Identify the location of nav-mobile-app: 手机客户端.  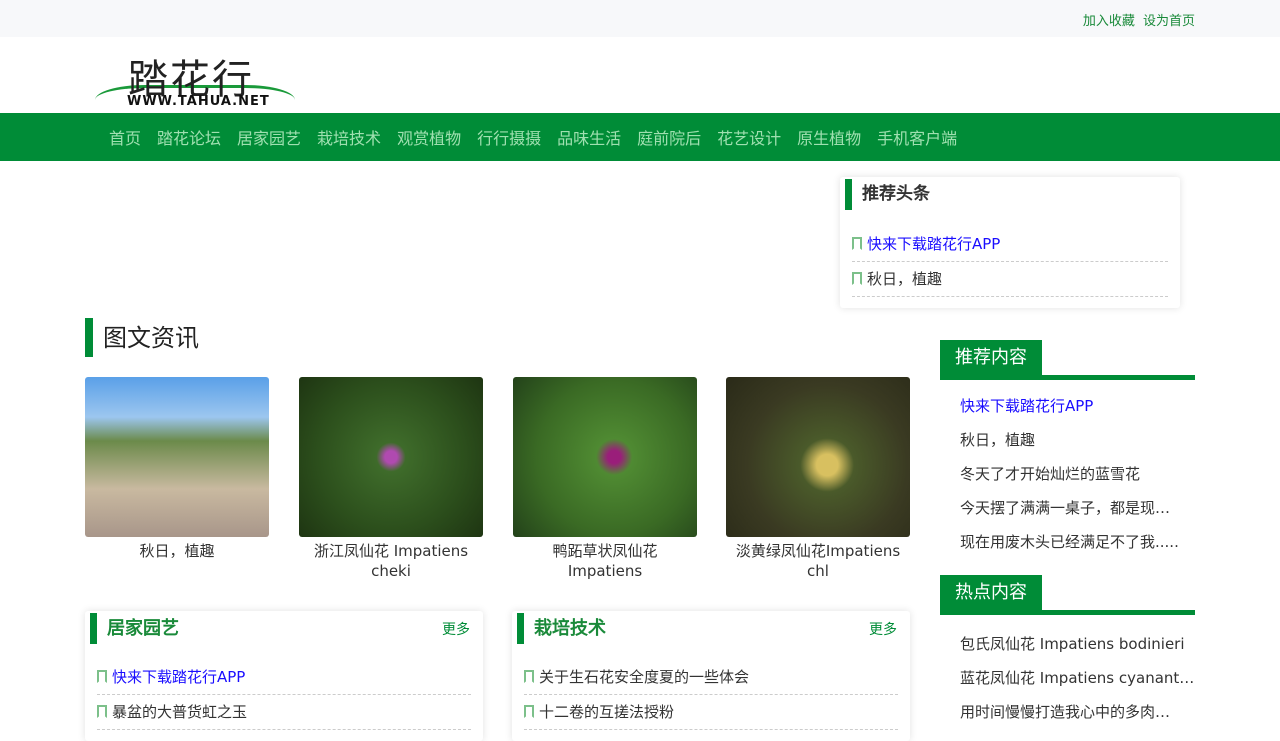
(917, 137).